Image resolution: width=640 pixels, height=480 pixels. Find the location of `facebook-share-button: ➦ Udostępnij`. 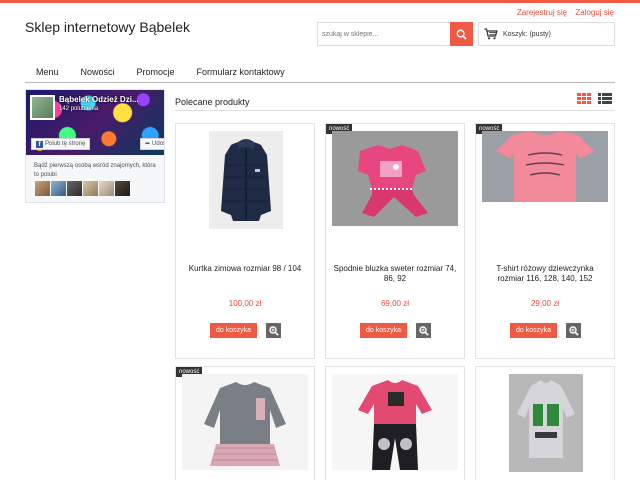

facebook-share-button: ➦ Udostępnij is located at coordinates (152, 144).